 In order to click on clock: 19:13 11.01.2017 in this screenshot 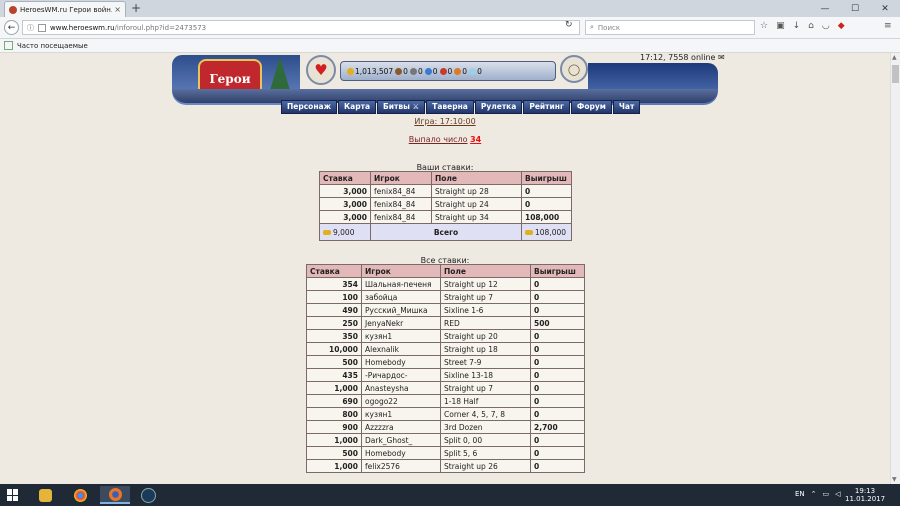, I will do `click(865, 495)`.